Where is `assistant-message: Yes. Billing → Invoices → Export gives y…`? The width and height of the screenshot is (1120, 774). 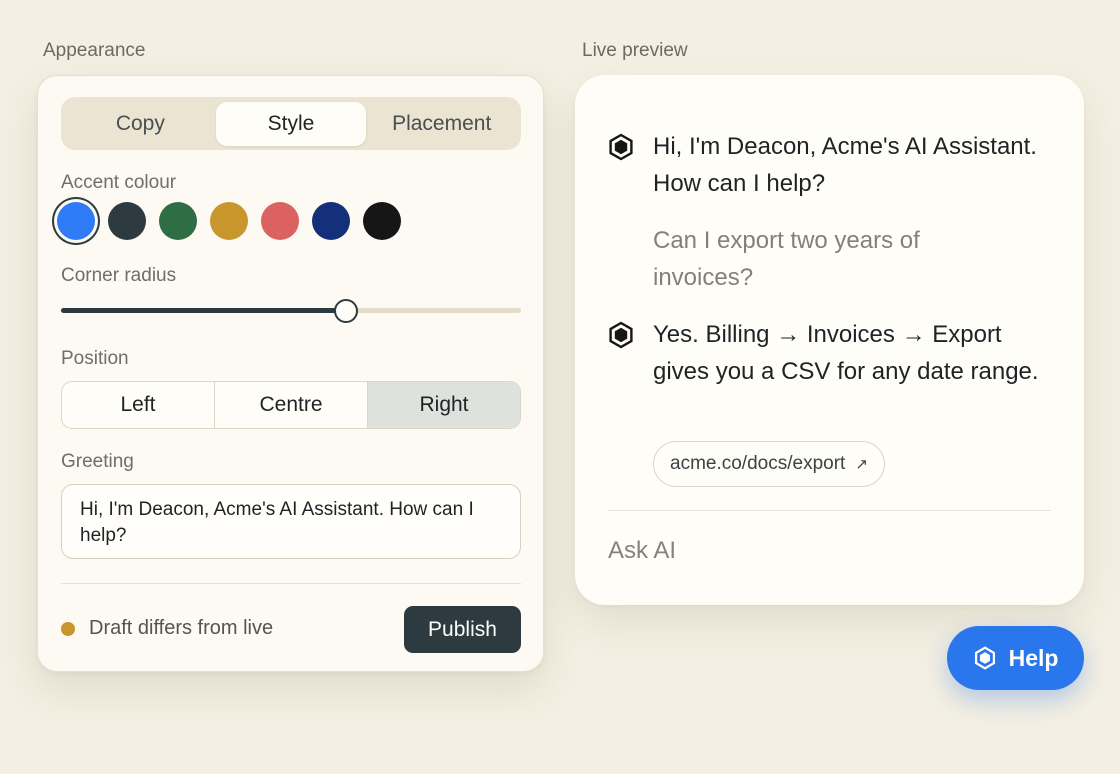 assistant-message: Yes. Billing → Invoices → Export gives y… is located at coordinates (846, 353).